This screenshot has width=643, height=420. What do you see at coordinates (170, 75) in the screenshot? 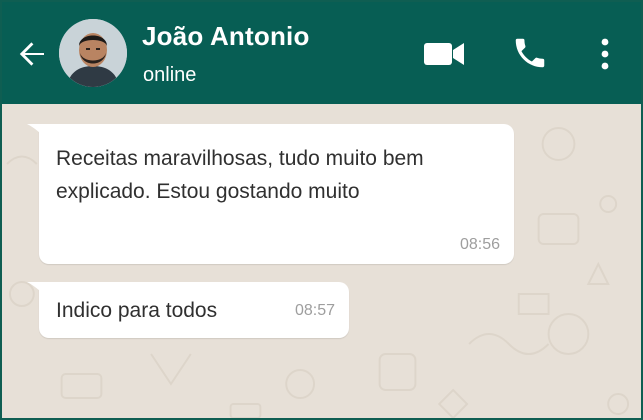
I see `contact-status: online` at bounding box center [170, 75].